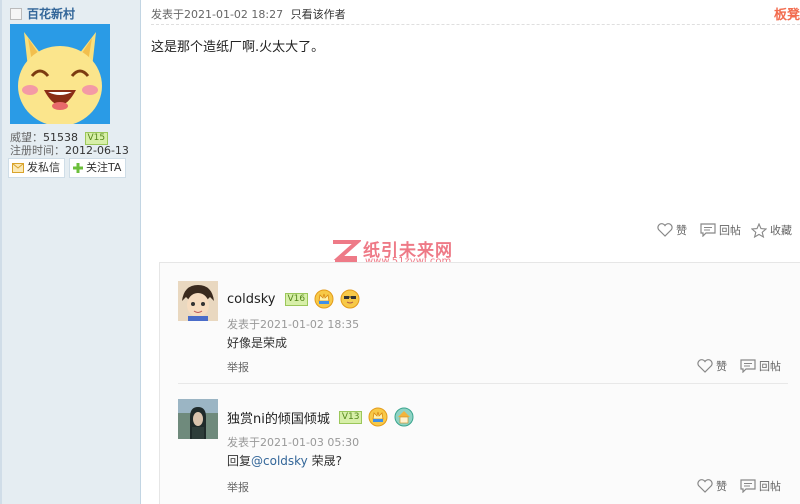 This screenshot has height=504, width=800. I want to click on like-button: 赞, so click(672, 230).